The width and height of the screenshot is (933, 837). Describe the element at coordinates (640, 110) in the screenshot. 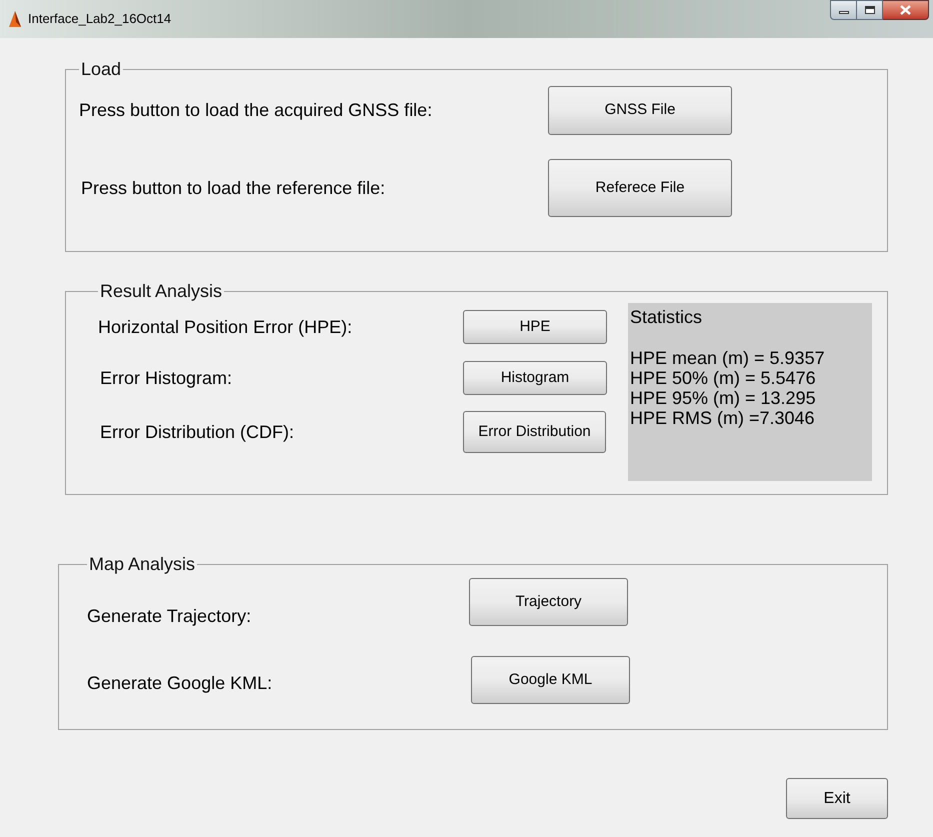

I see `load-file-button: GNSS File` at that location.